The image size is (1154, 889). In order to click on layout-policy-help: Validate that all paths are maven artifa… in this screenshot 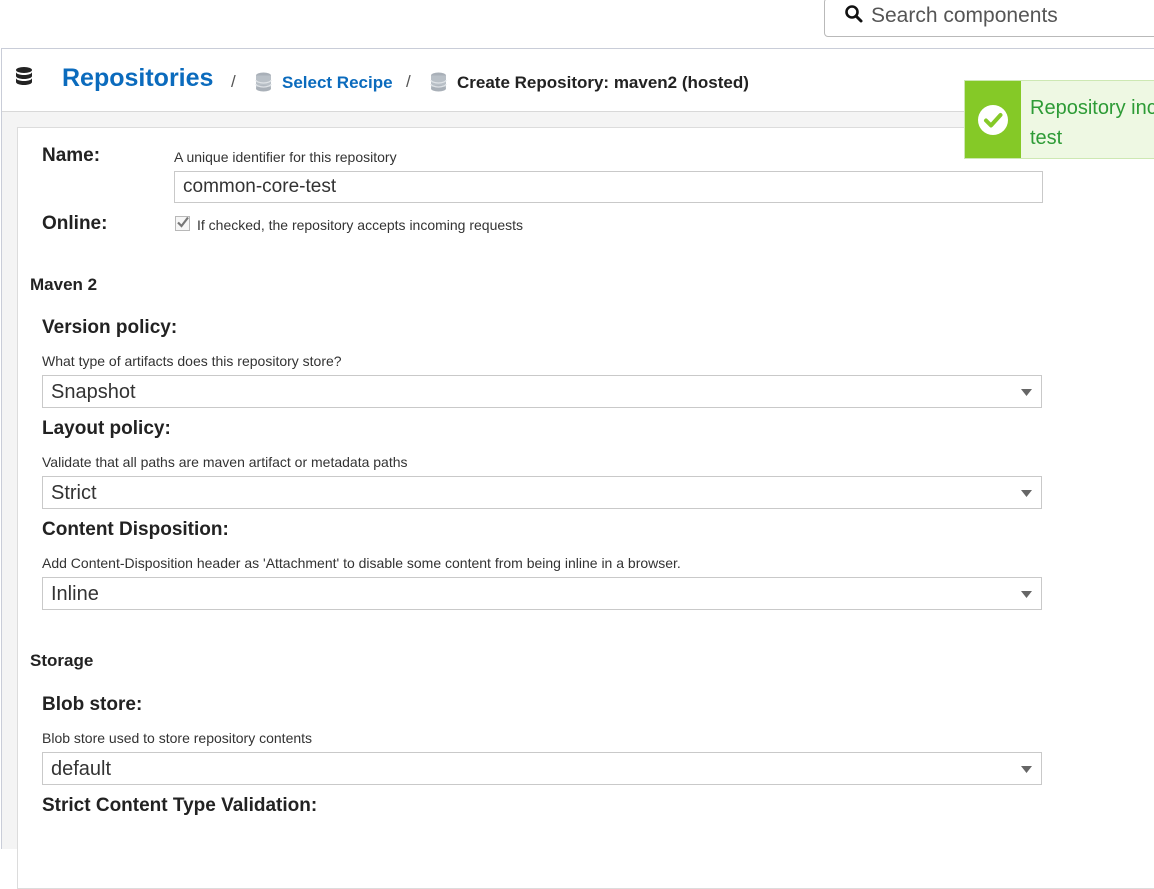, I will do `click(225, 462)`.